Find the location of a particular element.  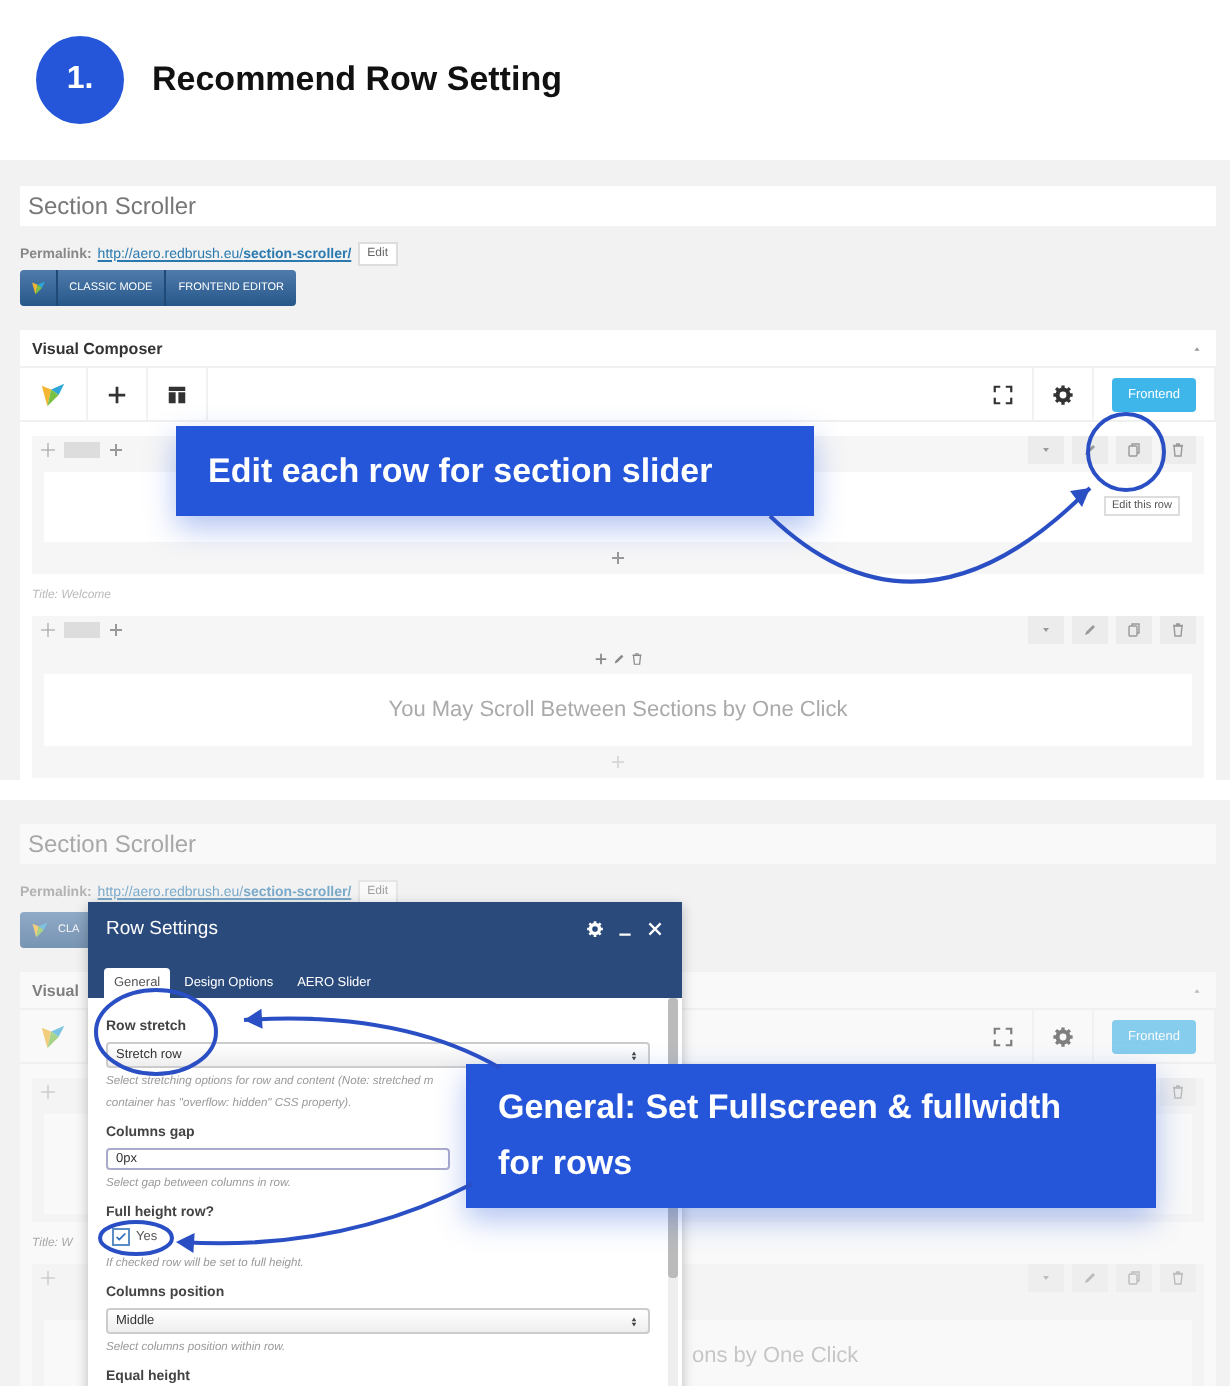

composer-title: Visual is located at coordinates (55, 990).